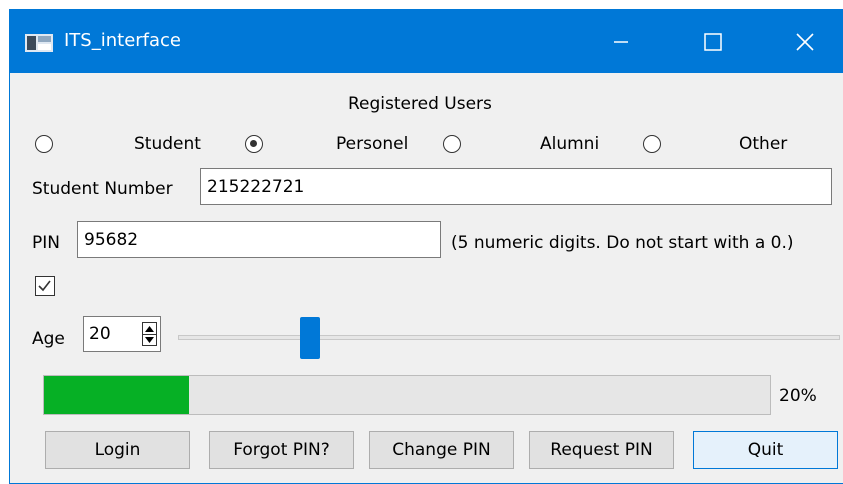  I want to click on radio-label-personel: Personel, so click(372, 144).